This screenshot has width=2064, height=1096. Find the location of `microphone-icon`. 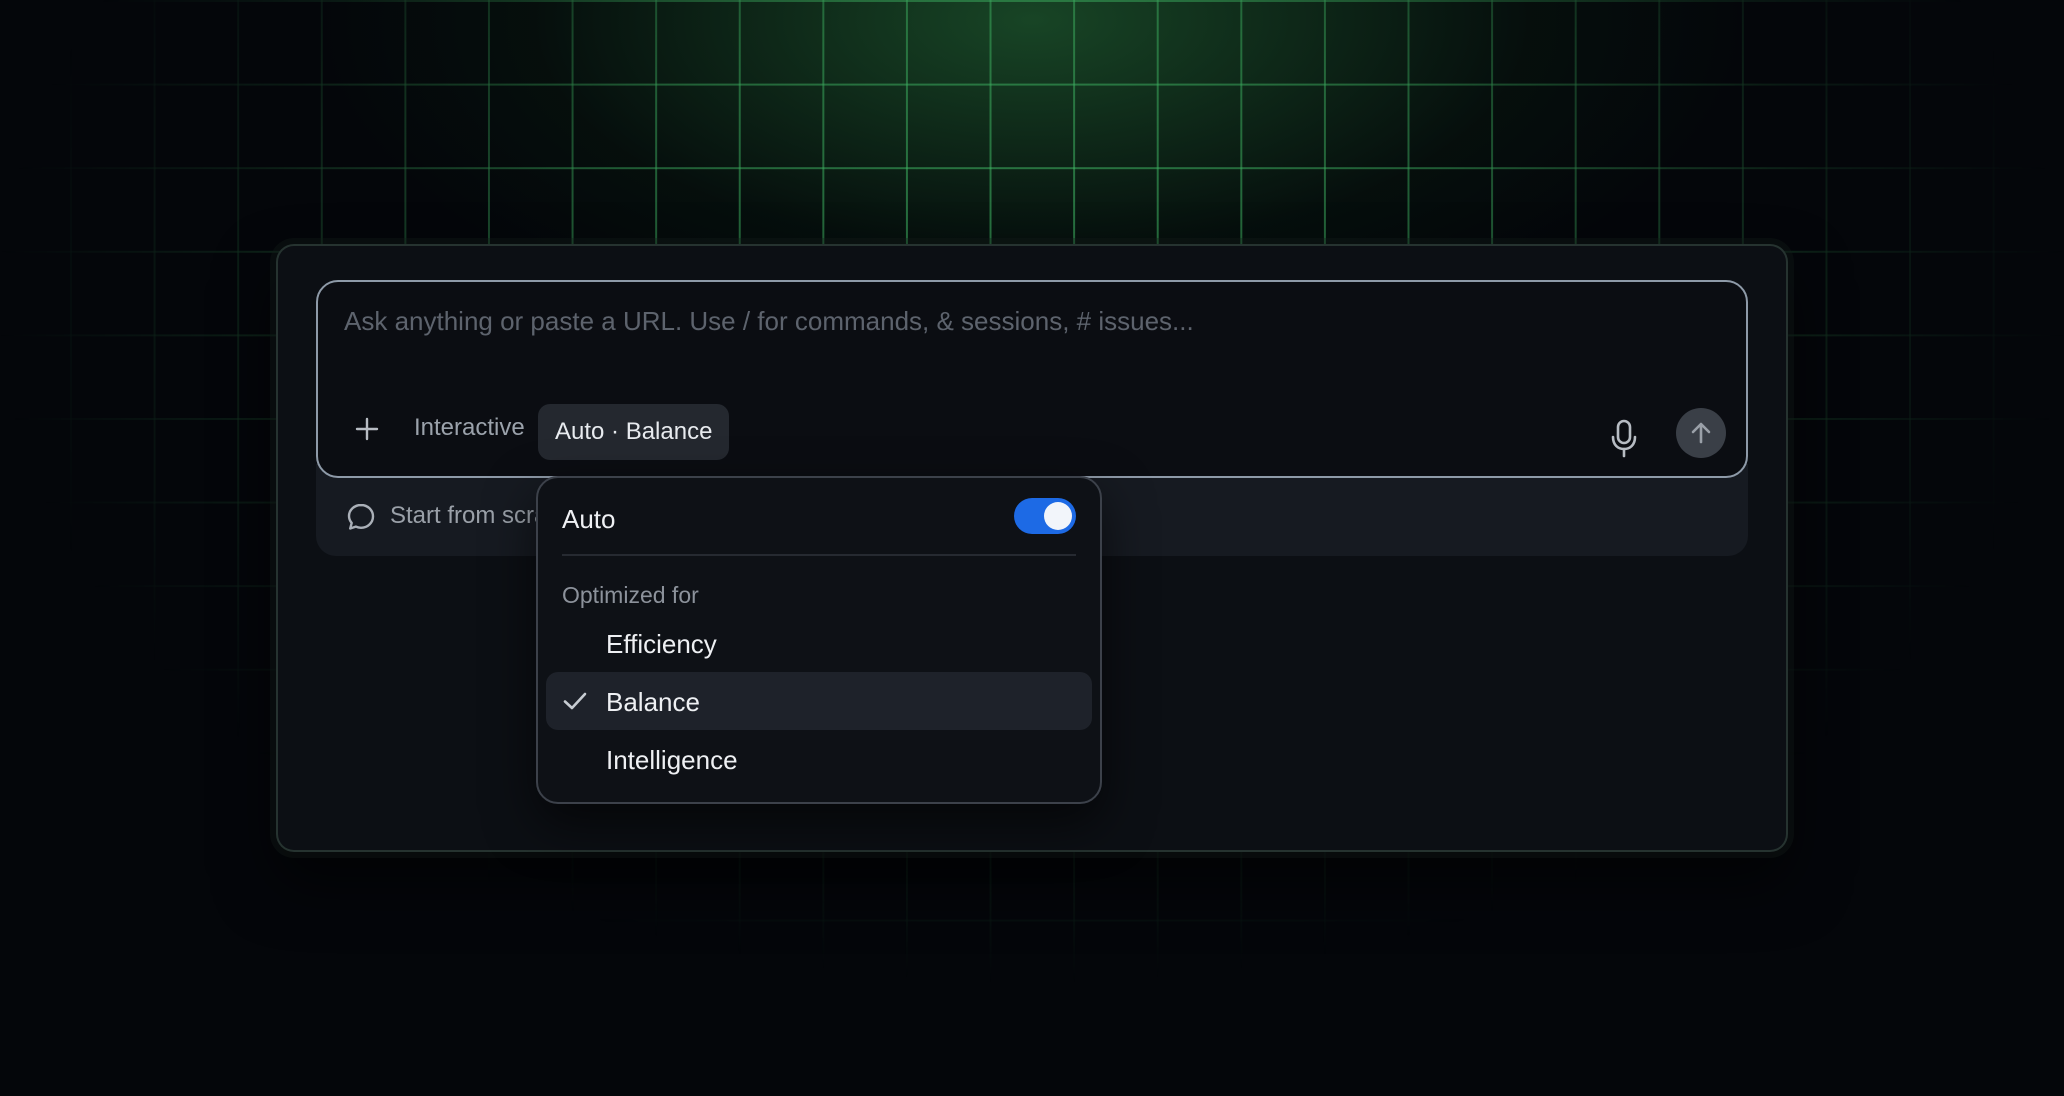

microphone-icon is located at coordinates (1624, 438).